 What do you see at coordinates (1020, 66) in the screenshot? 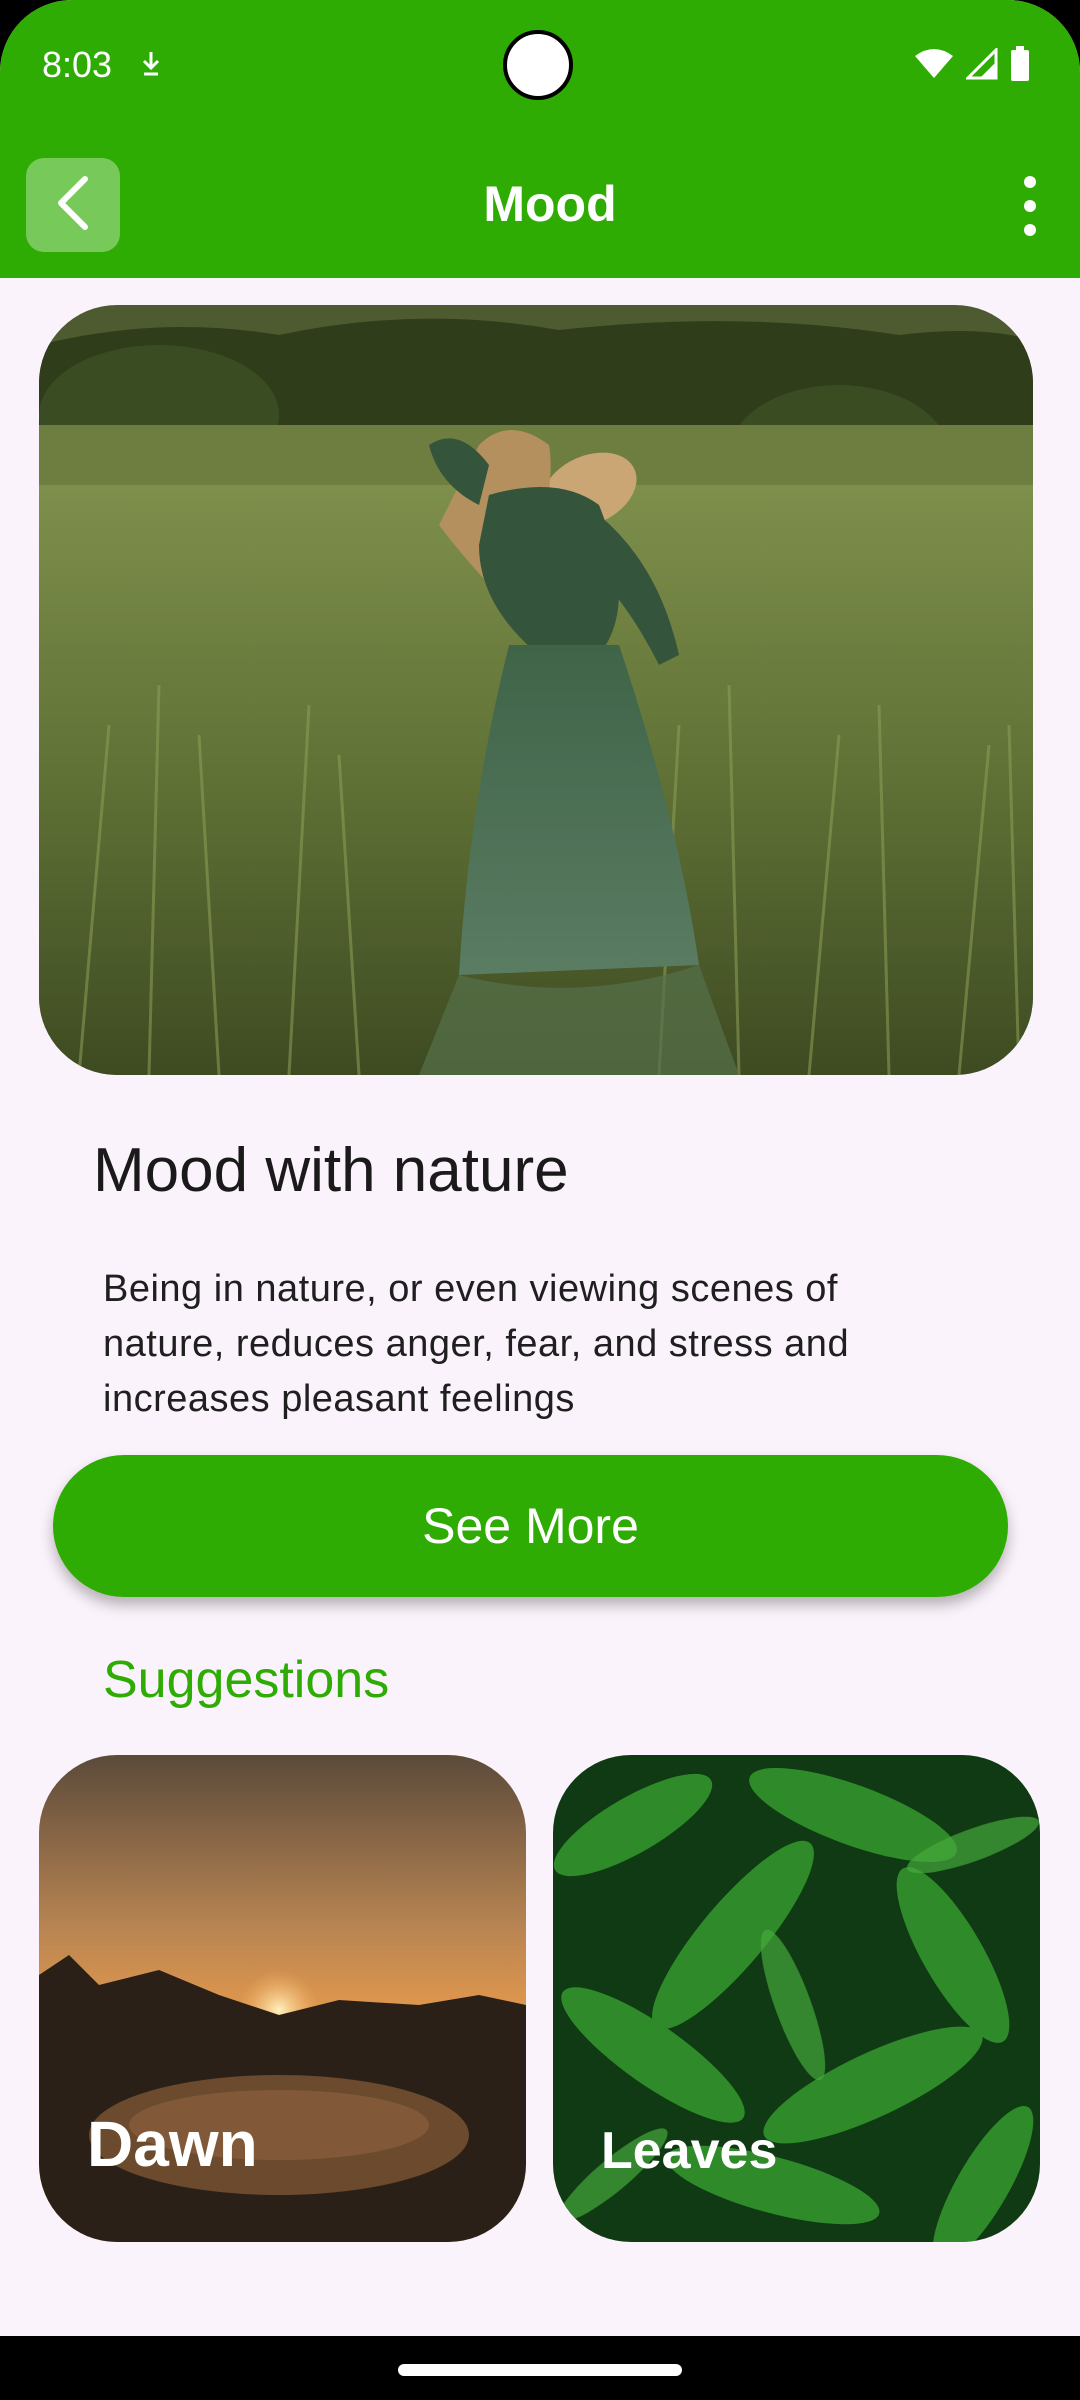
I see `battery-icon` at bounding box center [1020, 66].